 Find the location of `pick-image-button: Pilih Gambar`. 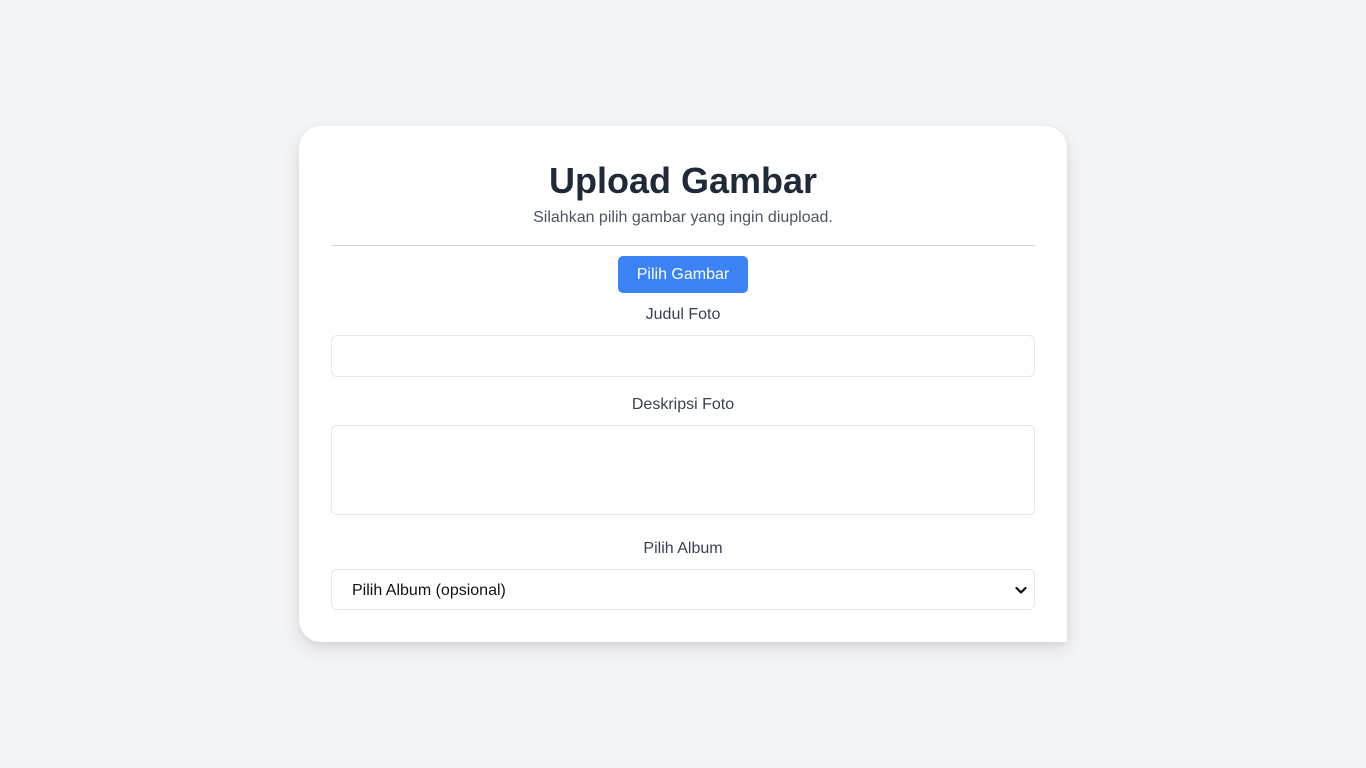

pick-image-button: Pilih Gambar is located at coordinates (683, 274).